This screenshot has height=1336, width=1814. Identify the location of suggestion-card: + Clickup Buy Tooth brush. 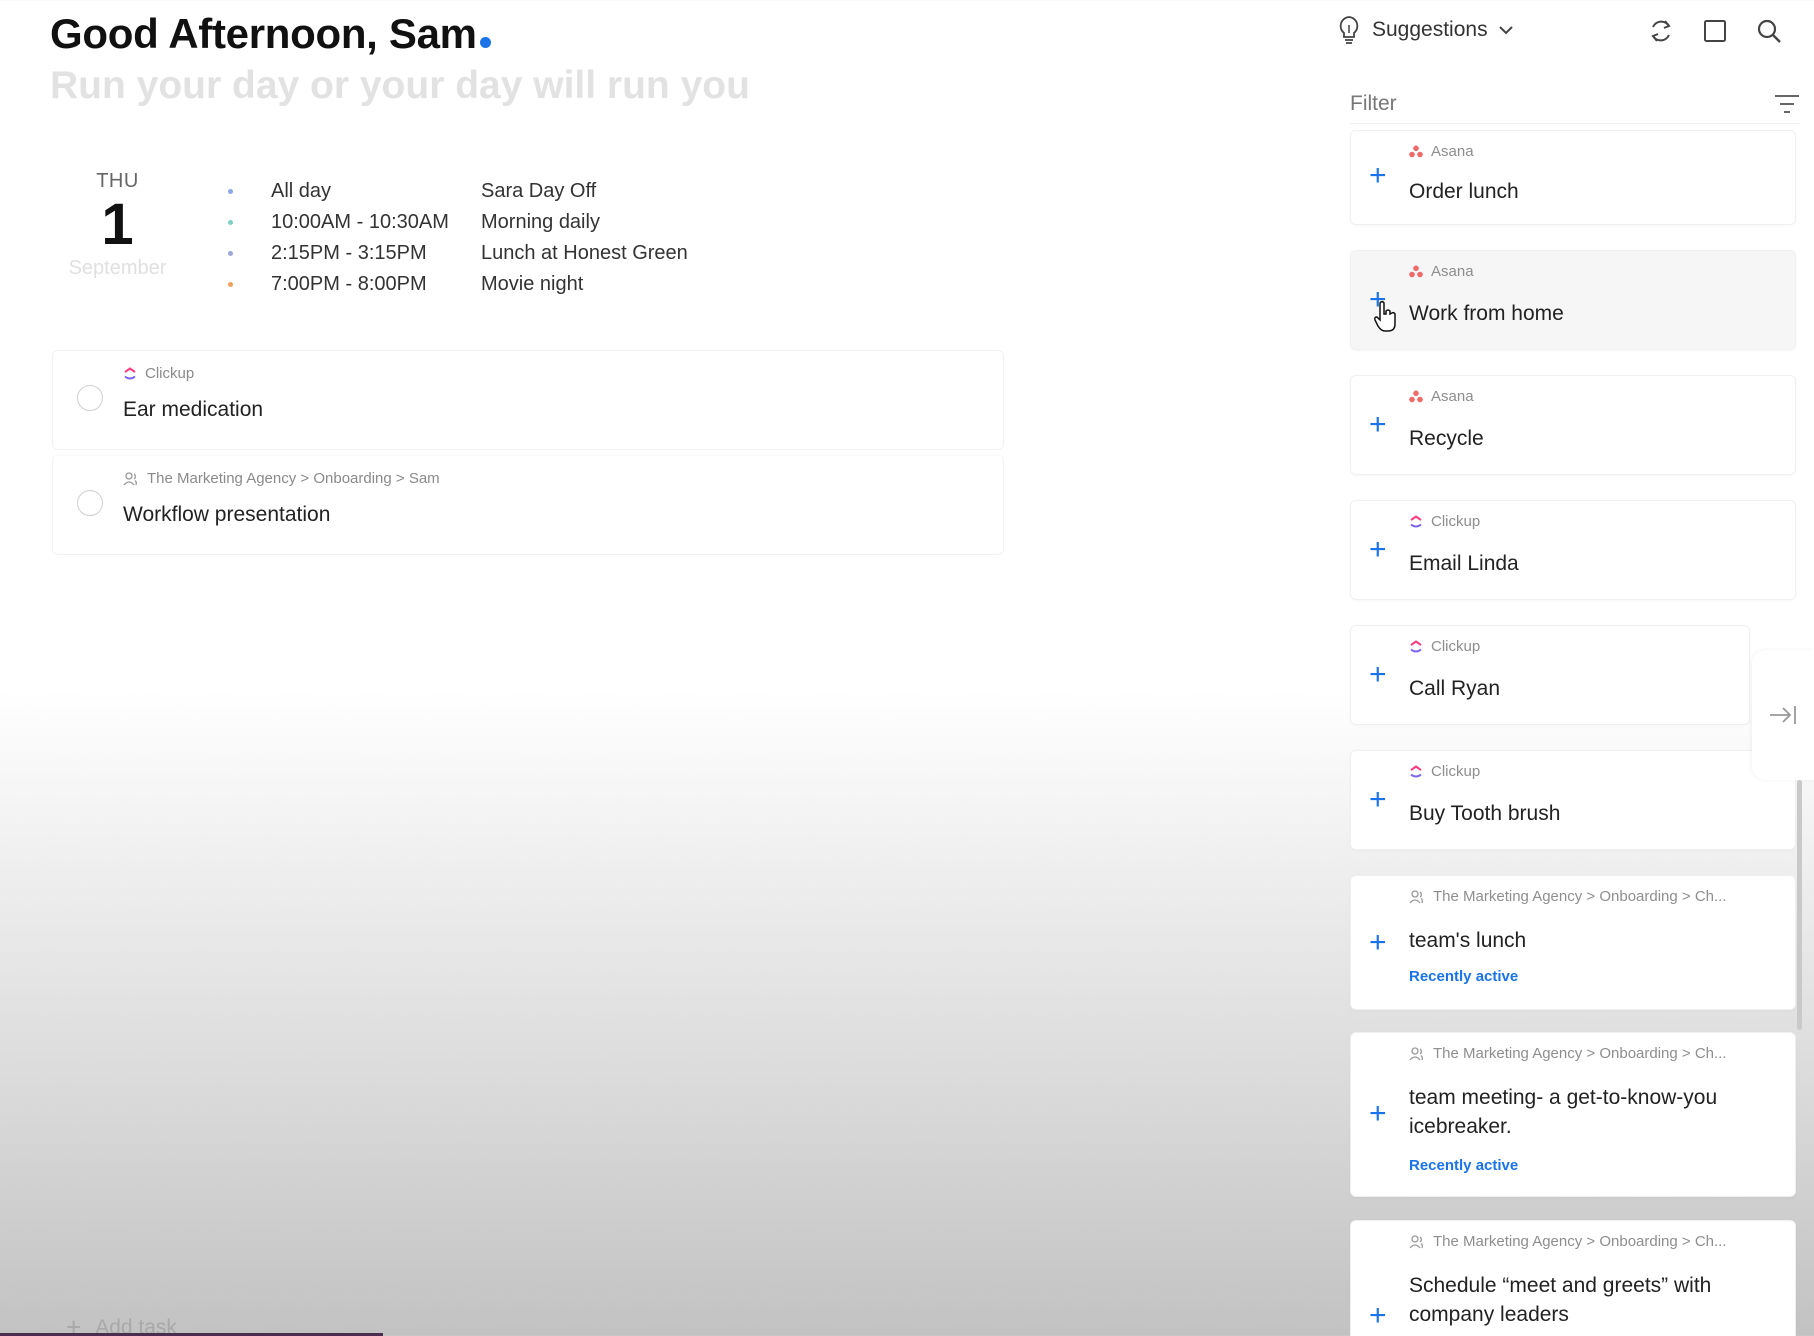
(1573, 800).